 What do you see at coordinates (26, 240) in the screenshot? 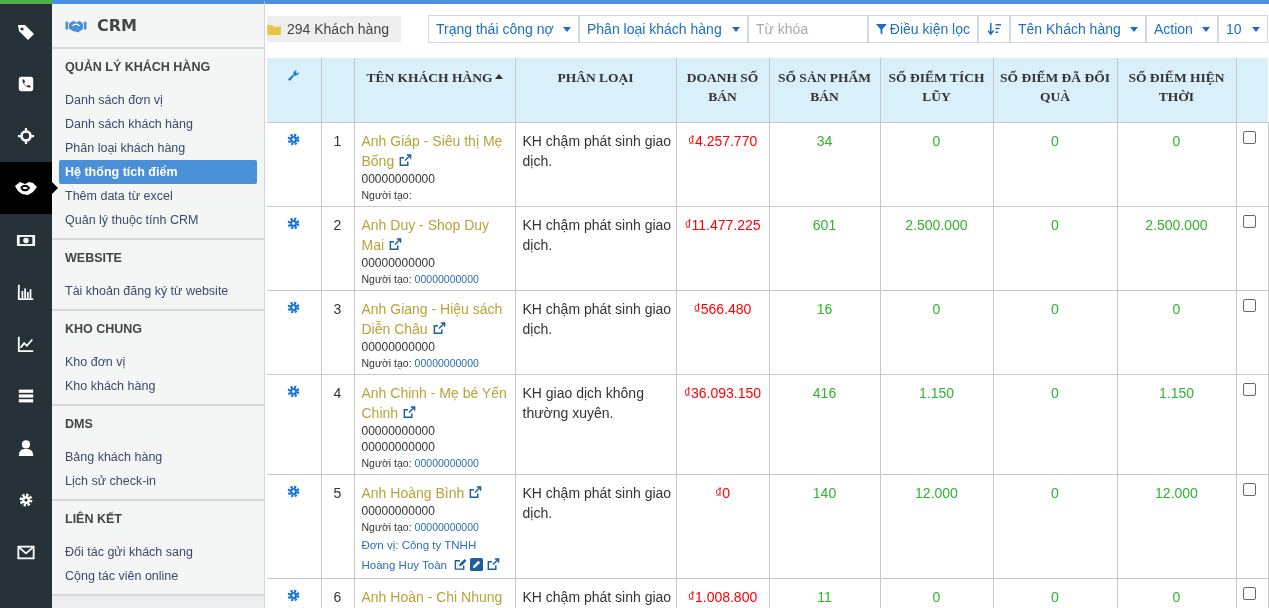
I see `money-icon` at bounding box center [26, 240].